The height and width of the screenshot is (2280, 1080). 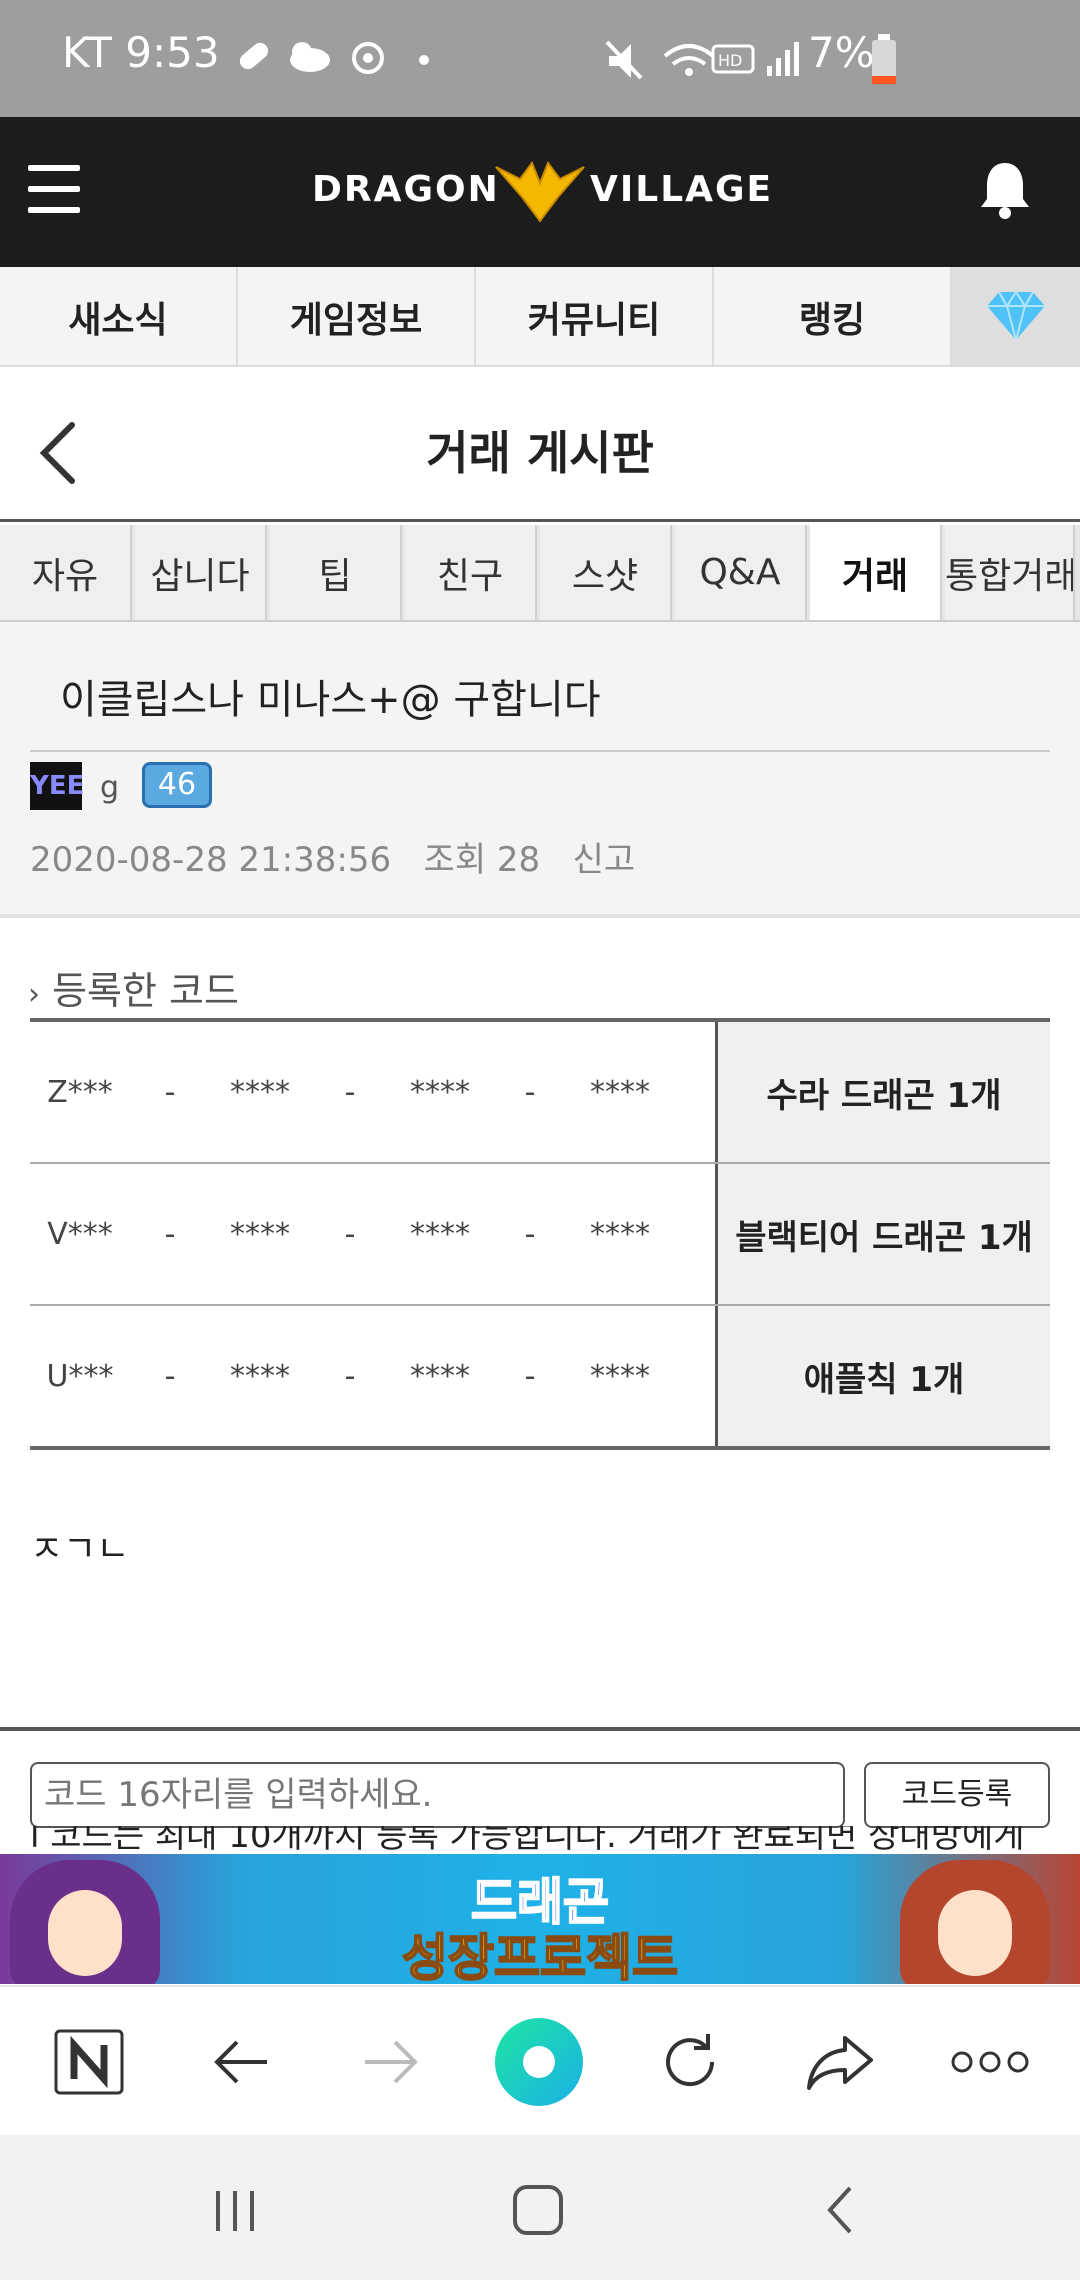 I want to click on home-icon, so click(x=539, y=2062).